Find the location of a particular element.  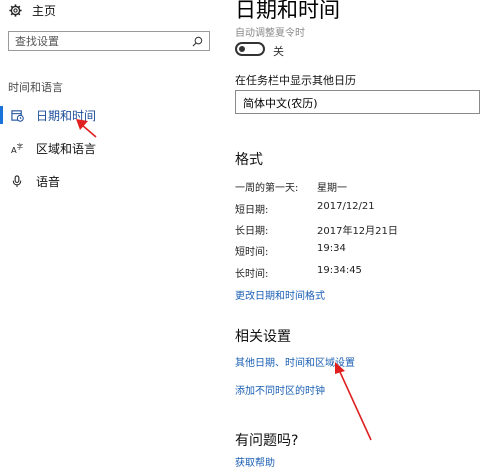

format-value: 2017年12月21日 is located at coordinates (357, 231).